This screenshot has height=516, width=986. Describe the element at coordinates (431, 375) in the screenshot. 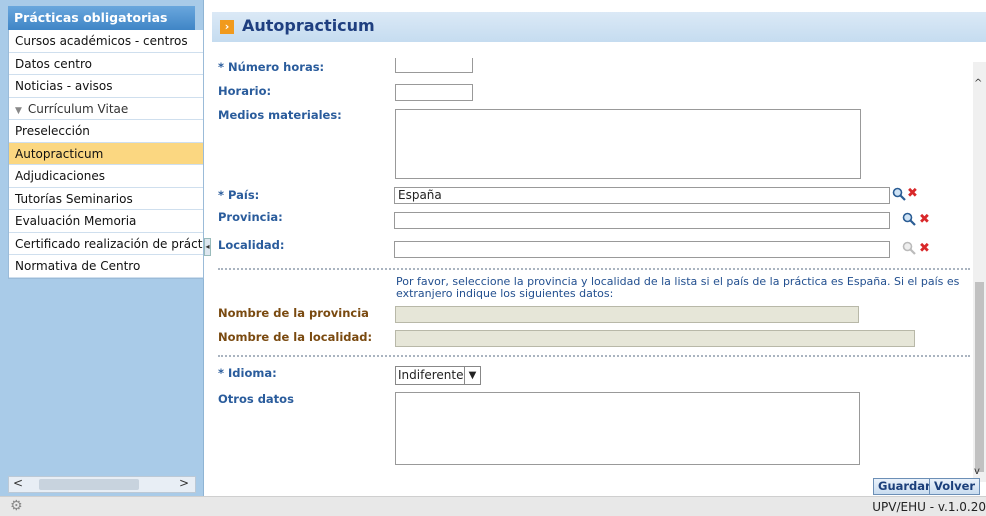

I see `idioma-selected-value: Indiferente` at that location.